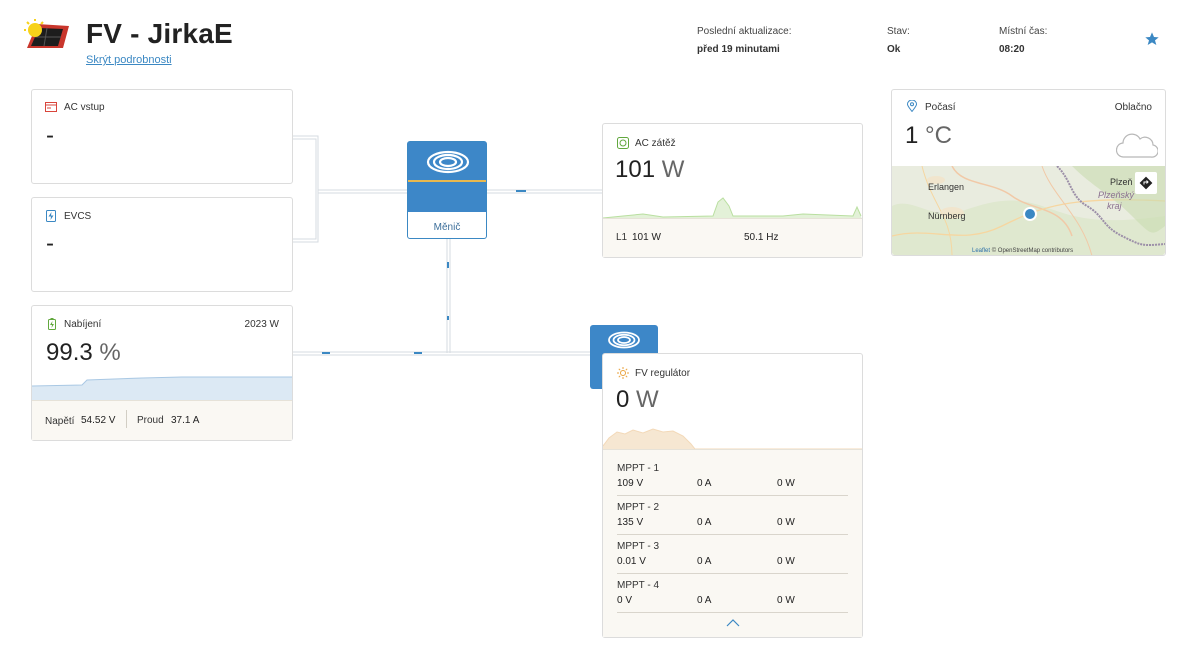 The width and height of the screenshot is (1202, 649). I want to click on ac-load-card: AC zátěž 101 W L1 101 W 50.1 Hz, so click(732, 190).